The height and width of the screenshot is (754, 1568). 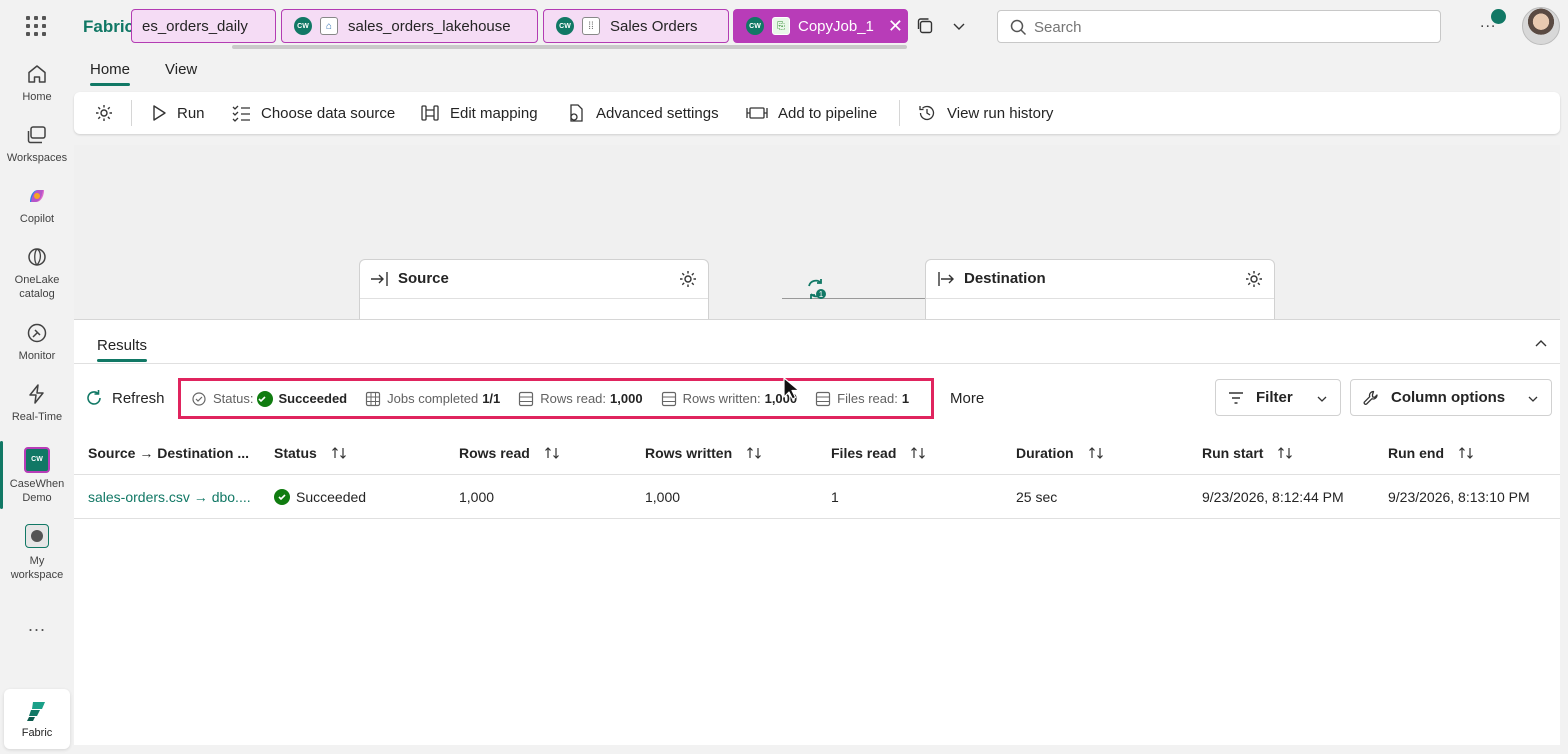 What do you see at coordinates (867, 398) in the screenshot?
I see `summary-files-read-label: Files read:` at bounding box center [867, 398].